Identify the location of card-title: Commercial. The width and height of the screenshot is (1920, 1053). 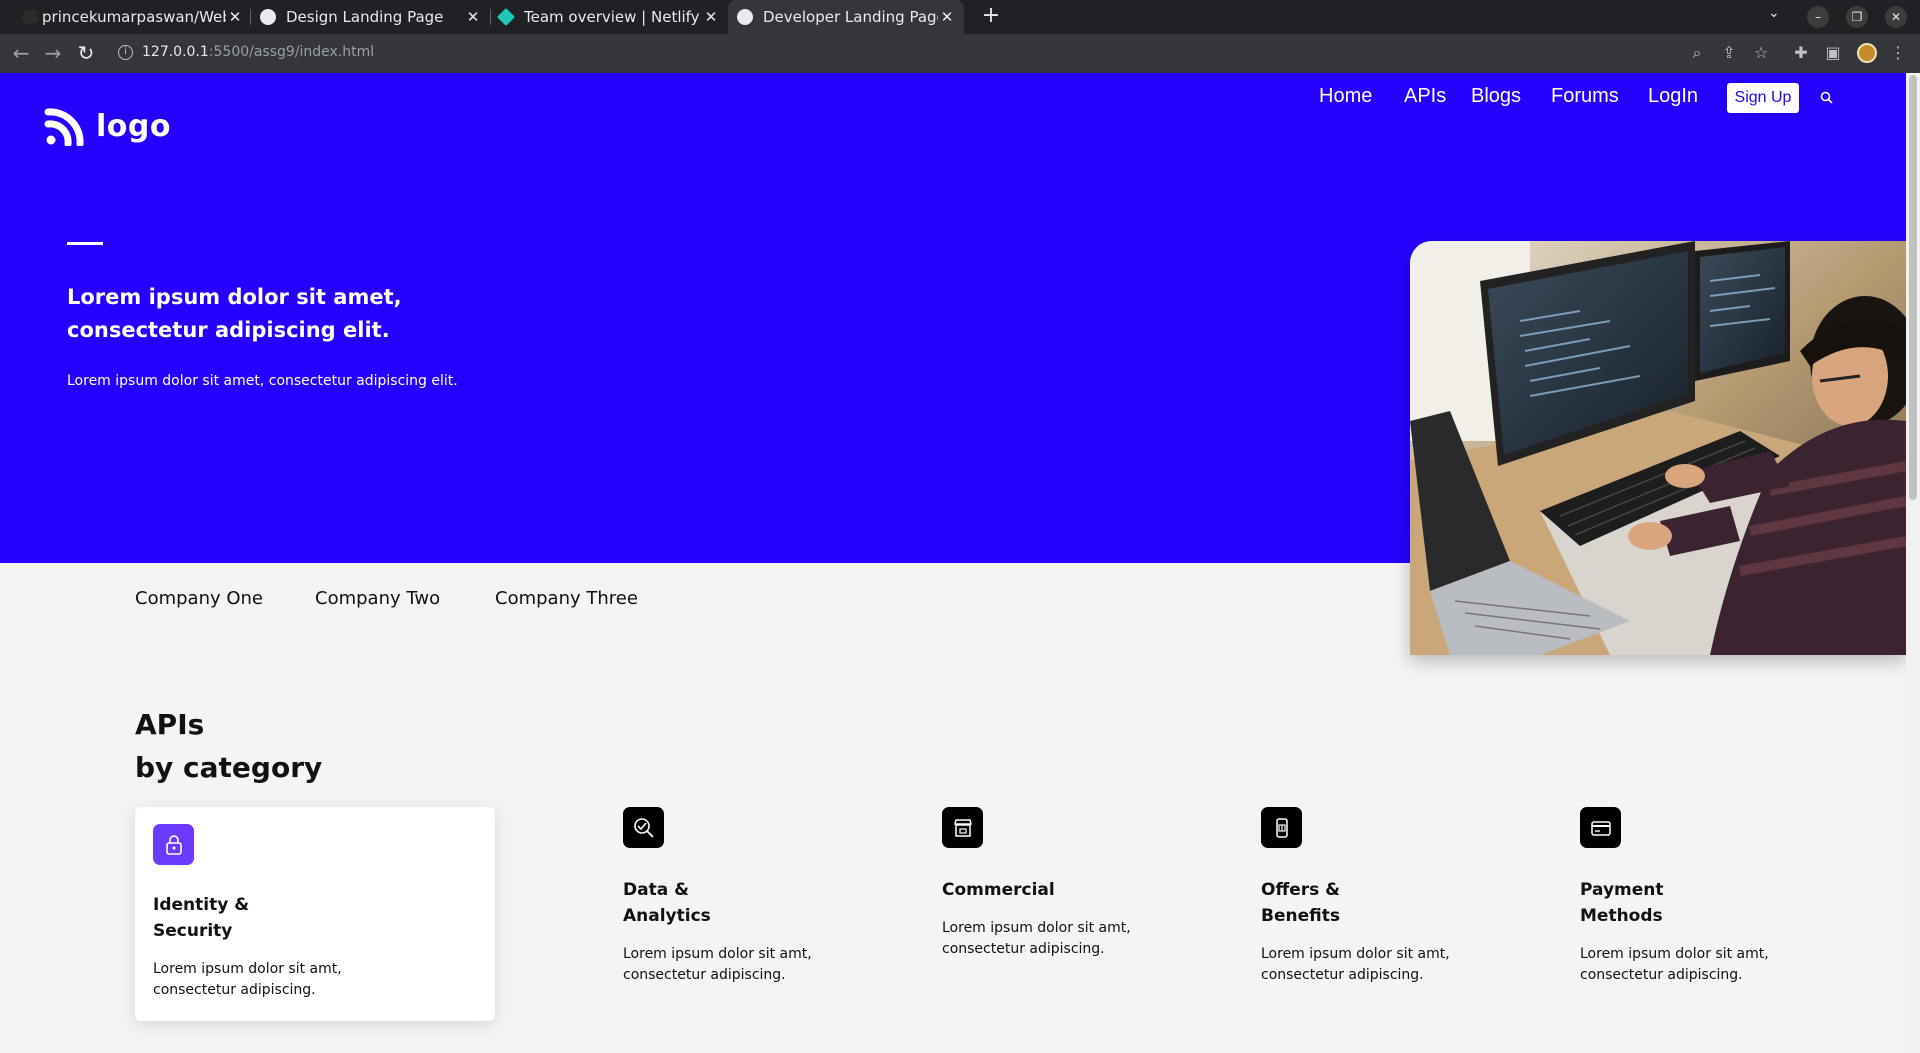
(998, 890).